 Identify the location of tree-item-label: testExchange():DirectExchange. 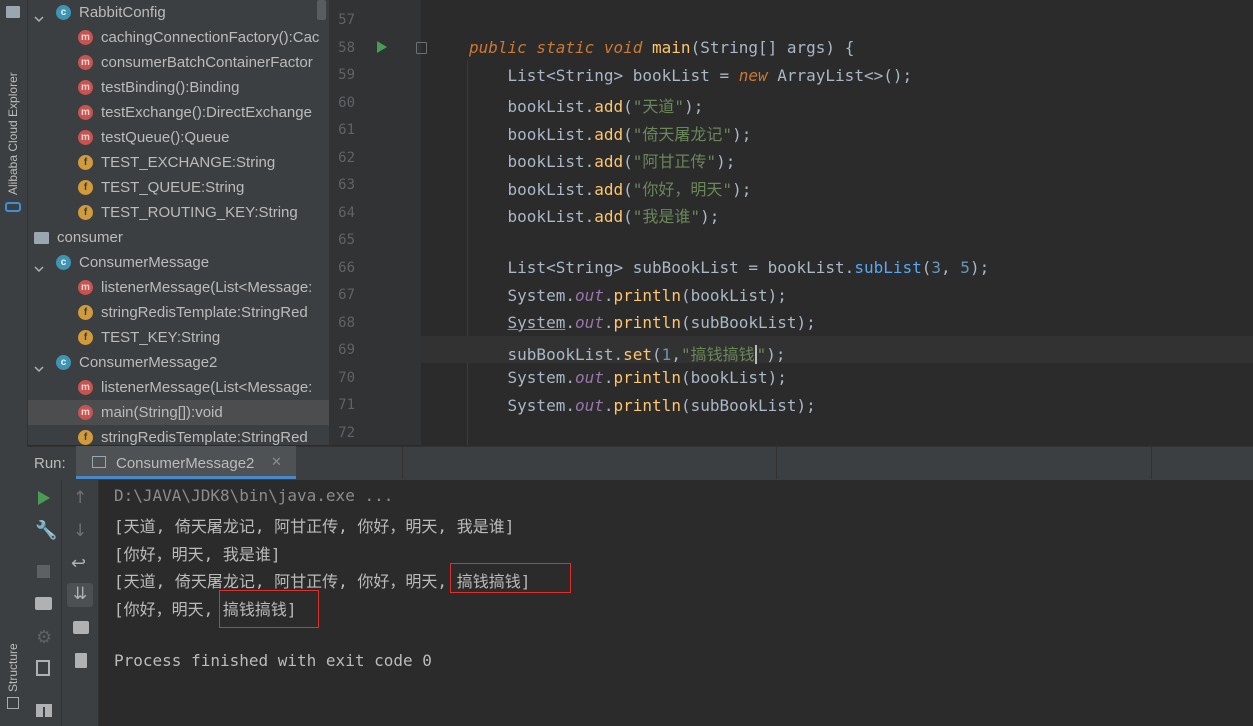
(206, 112).